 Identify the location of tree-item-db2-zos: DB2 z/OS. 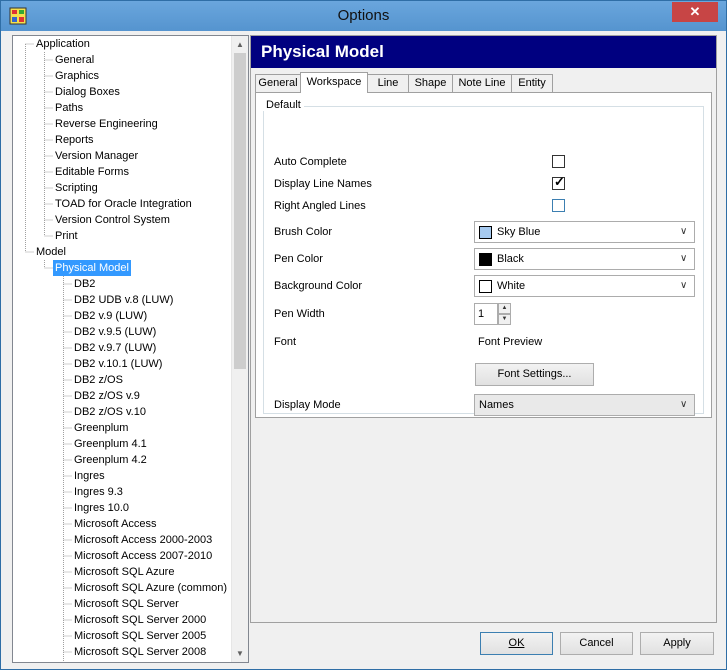
(98, 380).